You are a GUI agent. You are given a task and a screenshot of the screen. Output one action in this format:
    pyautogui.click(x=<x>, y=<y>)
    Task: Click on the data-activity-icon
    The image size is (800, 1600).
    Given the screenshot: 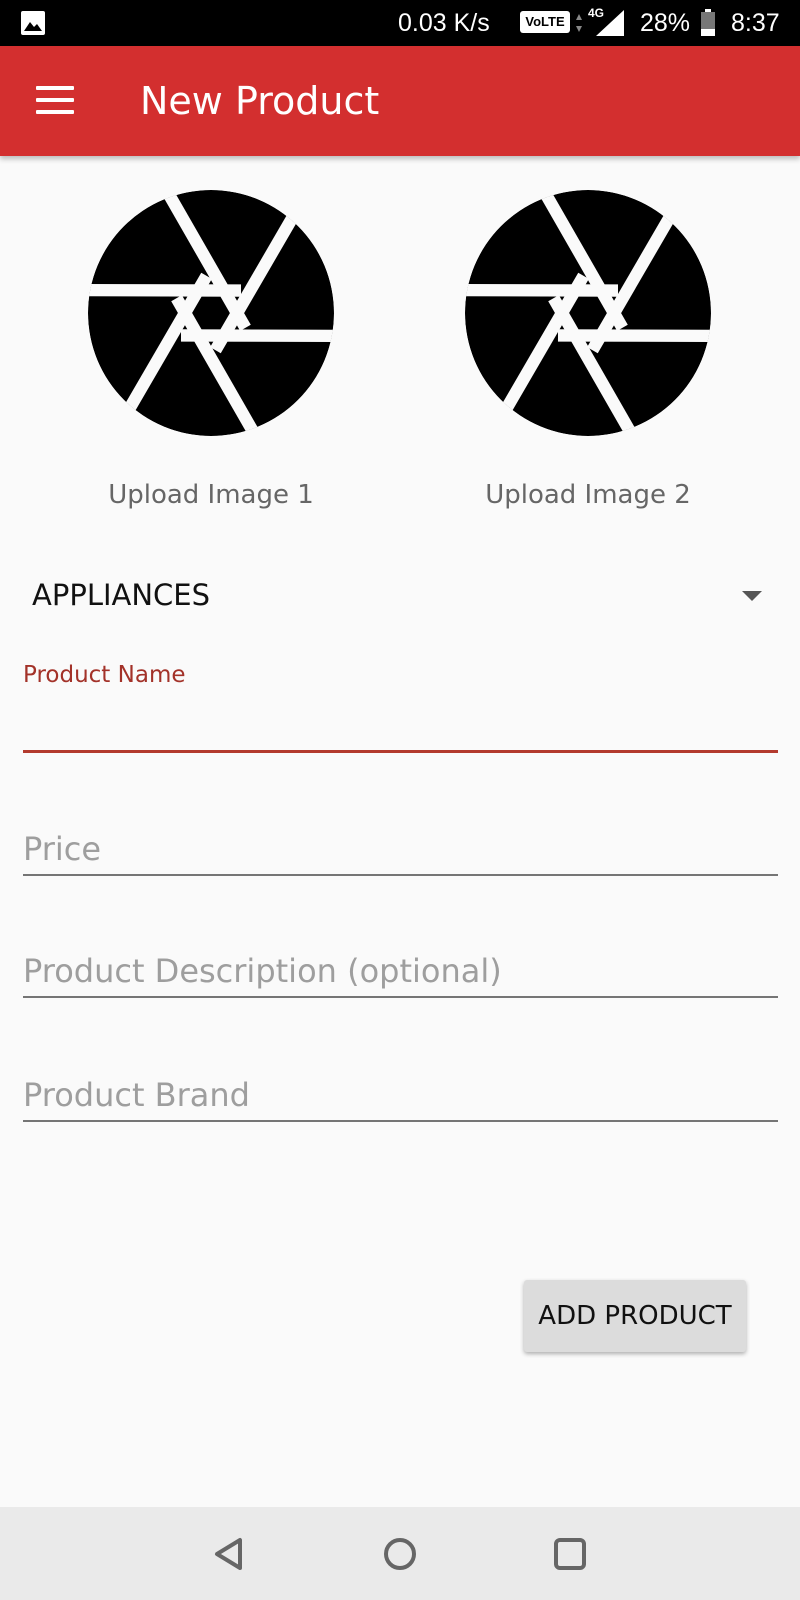 What is the action you would take?
    pyautogui.click(x=579, y=23)
    